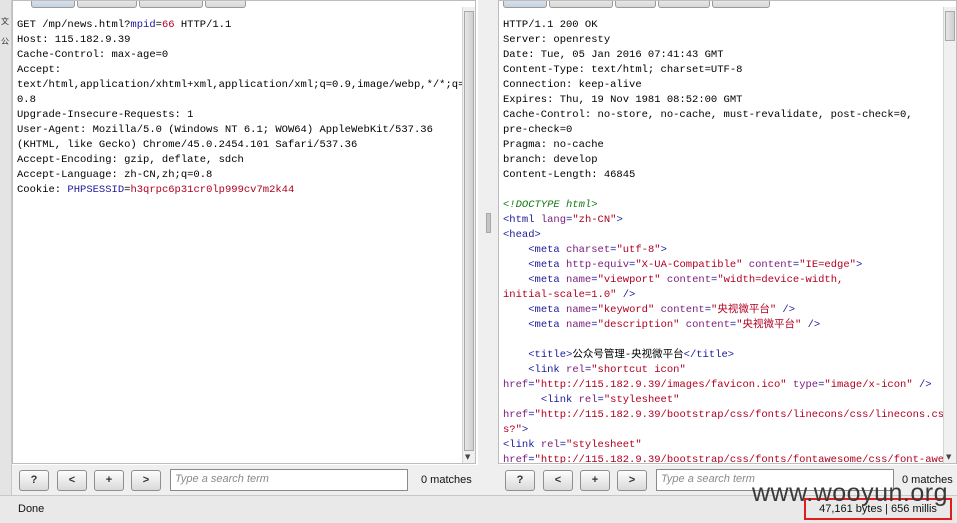 Image resolution: width=957 pixels, height=523 pixels. Describe the element at coordinates (553, 145) in the screenshot. I see `response-token: Pragma: no-cache` at that location.